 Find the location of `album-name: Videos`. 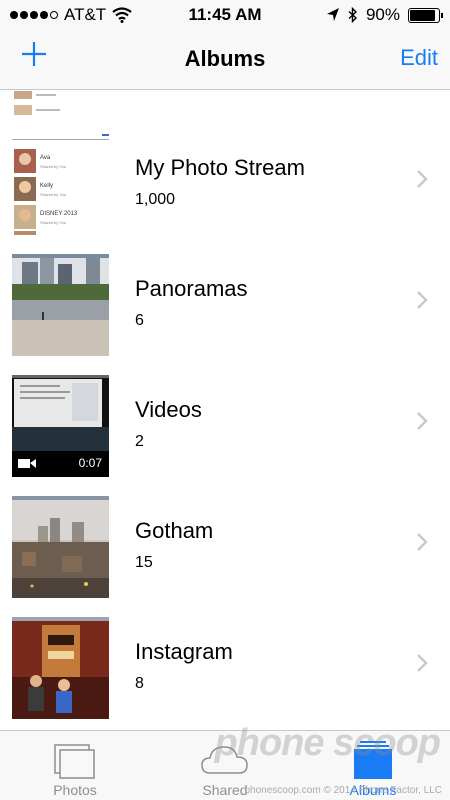

album-name: Videos is located at coordinates (168, 409).